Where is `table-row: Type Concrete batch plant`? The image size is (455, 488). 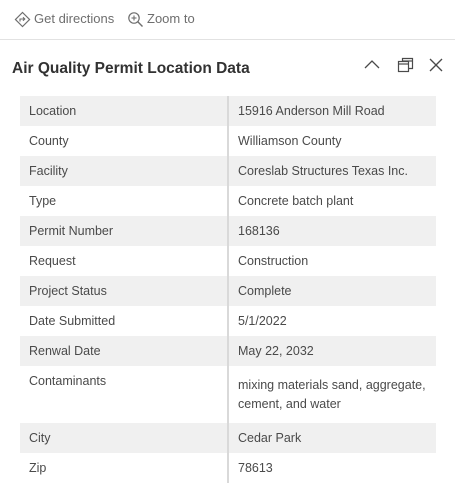 table-row: Type Concrete batch plant is located at coordinates (228, 201).